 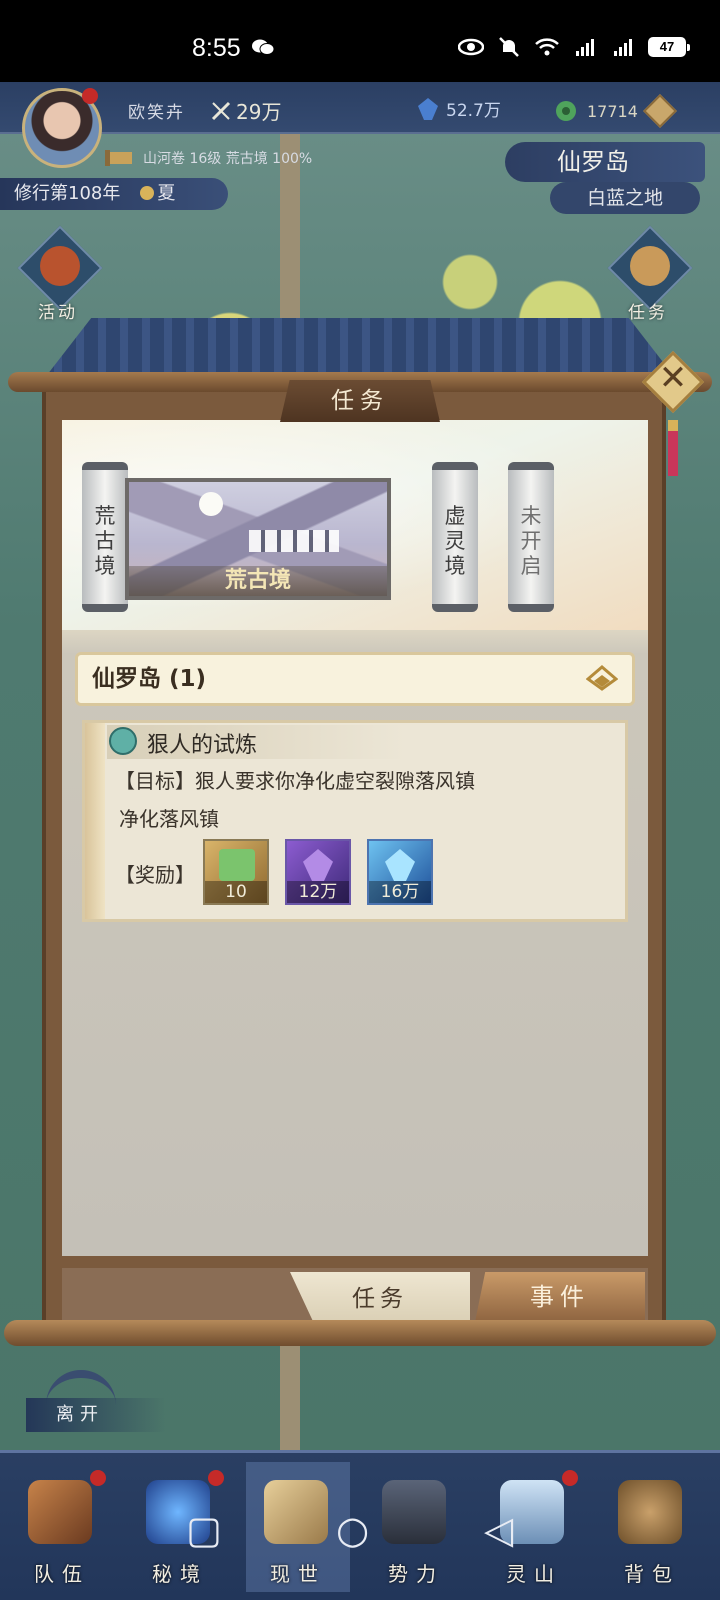 I want to click on reward-item-book: 10, so click(x=236, y=872).